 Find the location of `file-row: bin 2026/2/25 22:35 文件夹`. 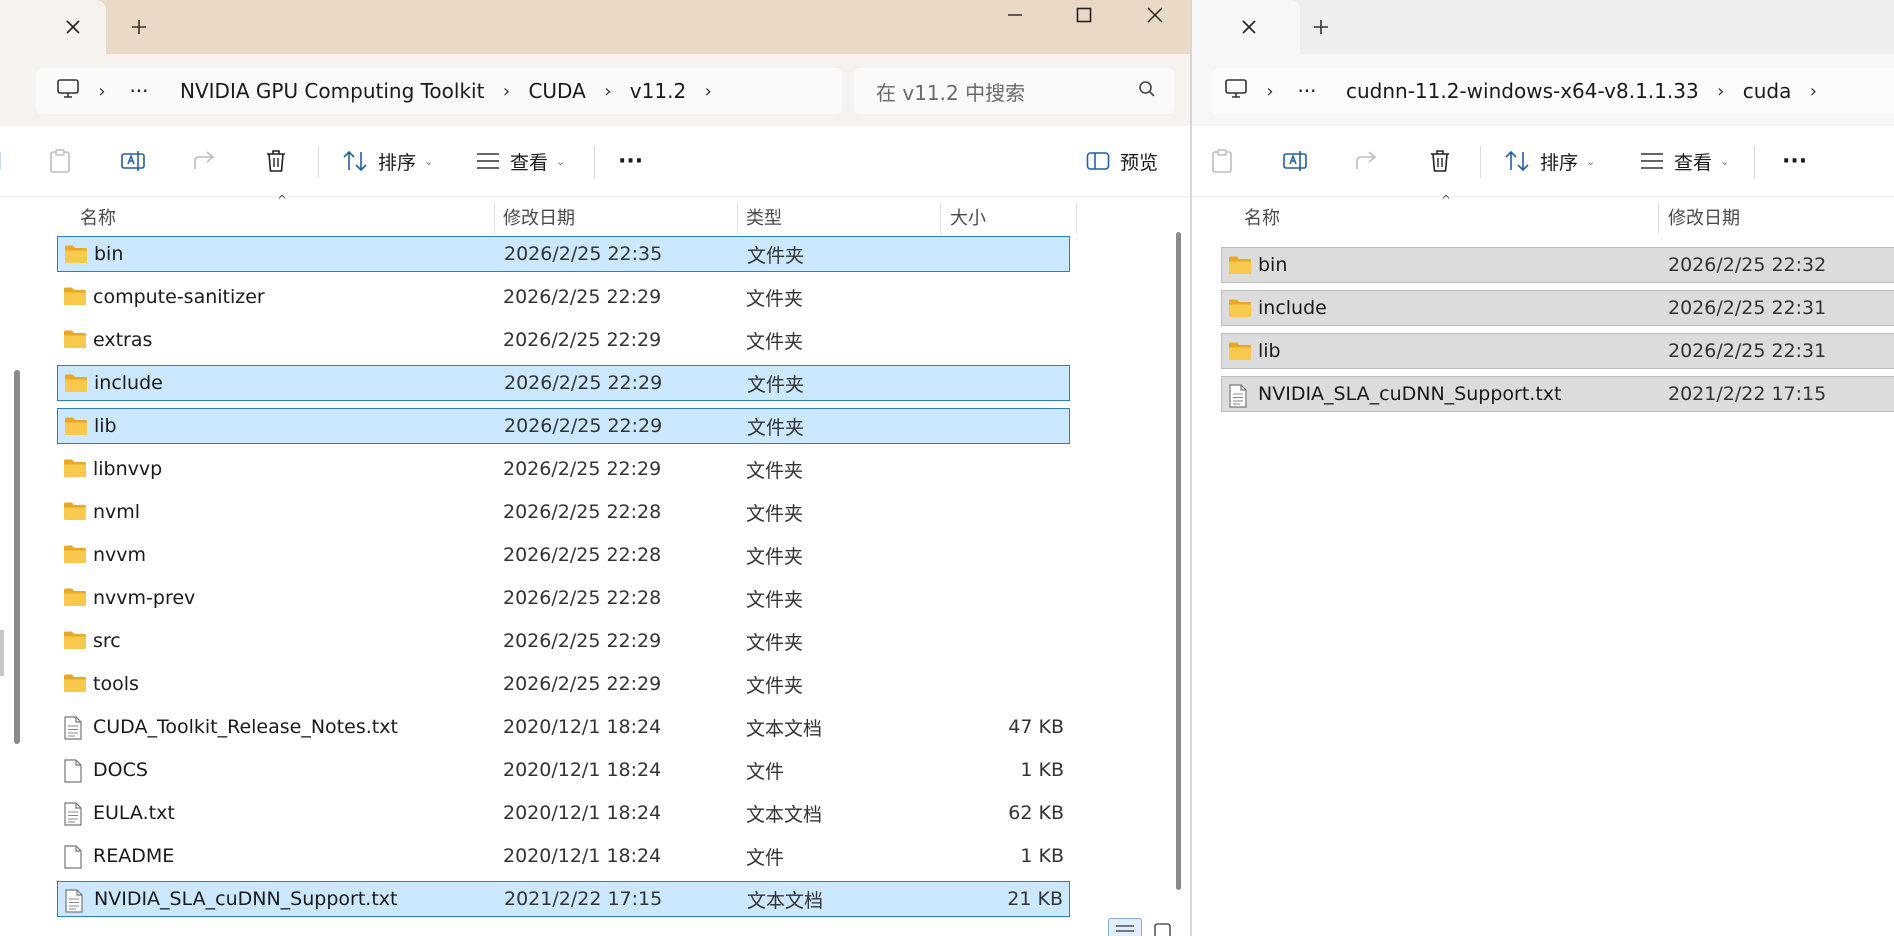

file-row: bin 2026/2/25 22:35 文件夹 is located at coordinates (563, 254).